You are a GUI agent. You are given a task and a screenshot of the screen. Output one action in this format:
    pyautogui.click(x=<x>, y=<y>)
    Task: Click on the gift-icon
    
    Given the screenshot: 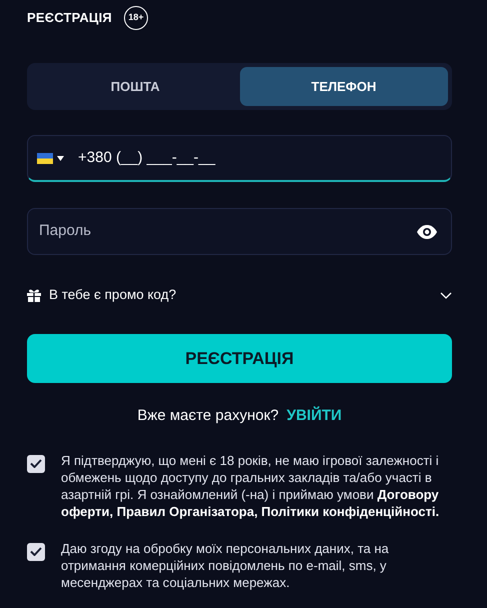 What is the action you would take?
    pyautogui.click(x=34, y=295)
    